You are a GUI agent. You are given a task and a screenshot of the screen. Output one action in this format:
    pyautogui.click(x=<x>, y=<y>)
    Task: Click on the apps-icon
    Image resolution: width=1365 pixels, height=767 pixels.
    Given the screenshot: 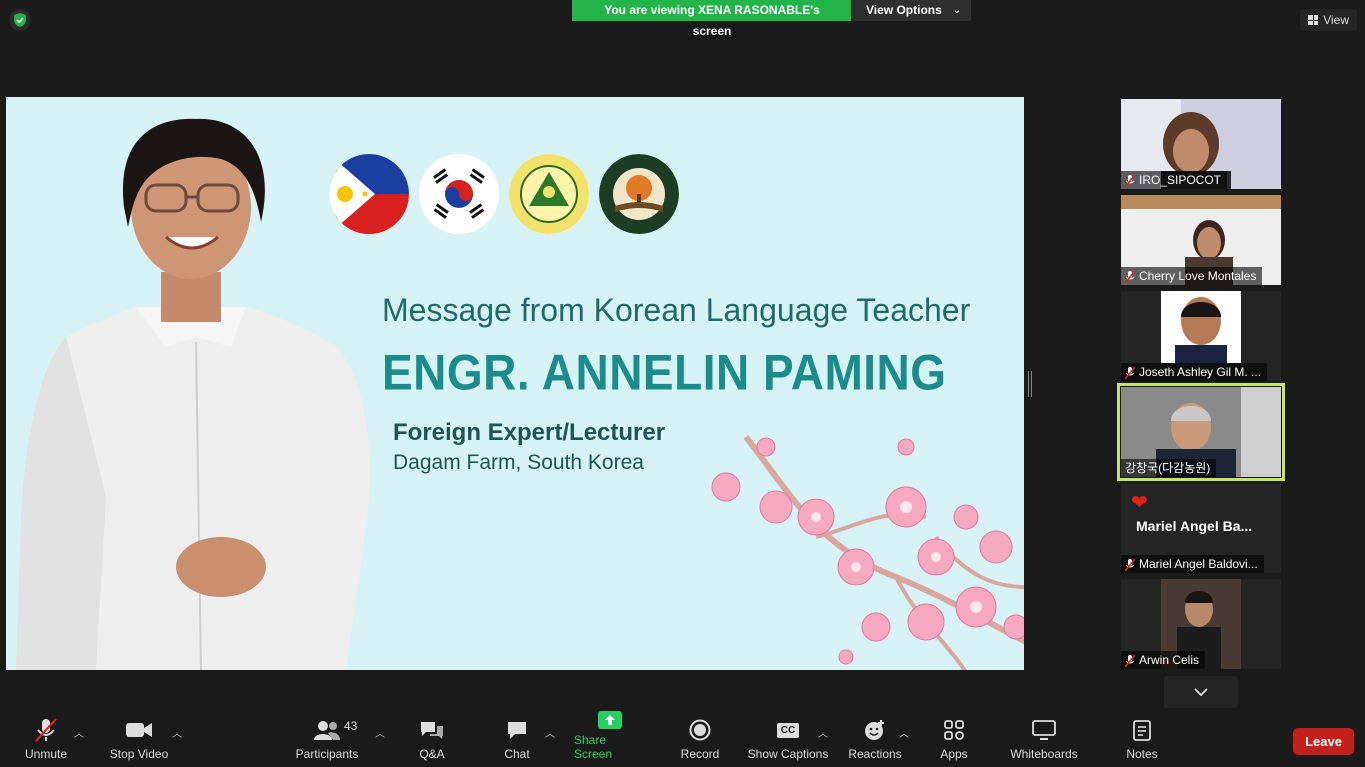 What is the action you would take?
    pyautogui.click(x=954, y=730)
    